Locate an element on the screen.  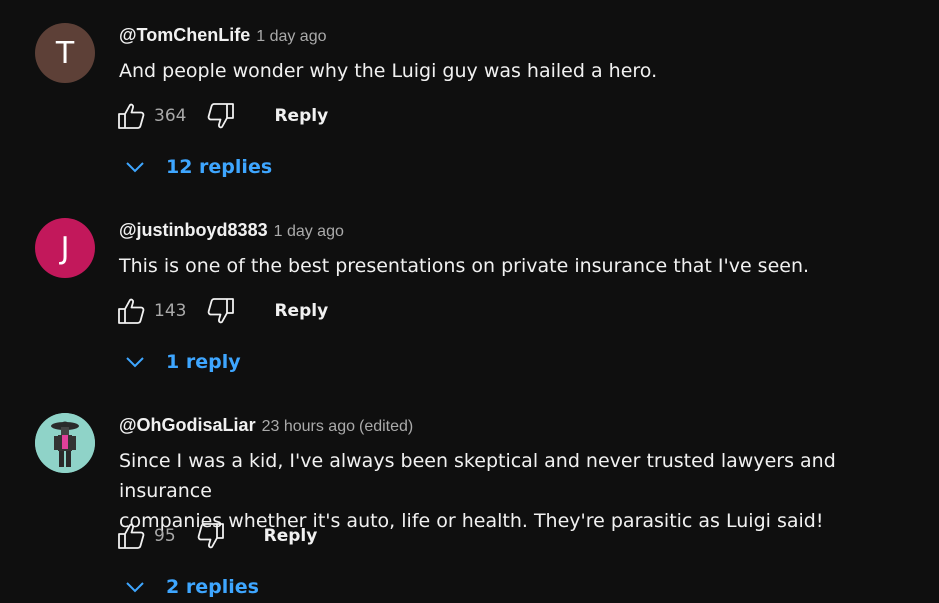
view-replies-button: 1 reply is located at coordinates (182, 362).